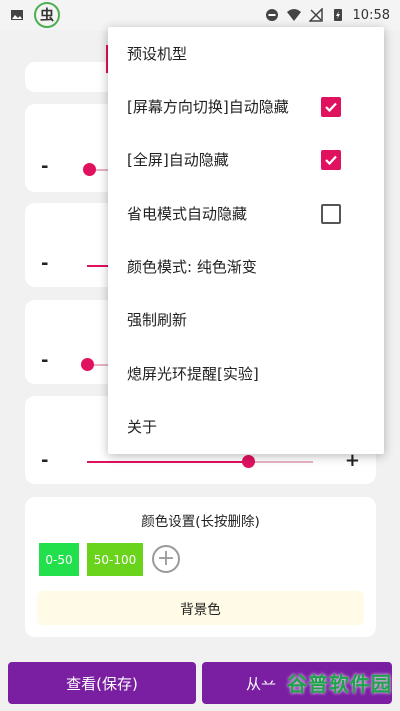 The image size is (400, 711). Describe the element at coordinates (47, 15) in the screenshot. I see `app-notification-icon: 虫` at that location.